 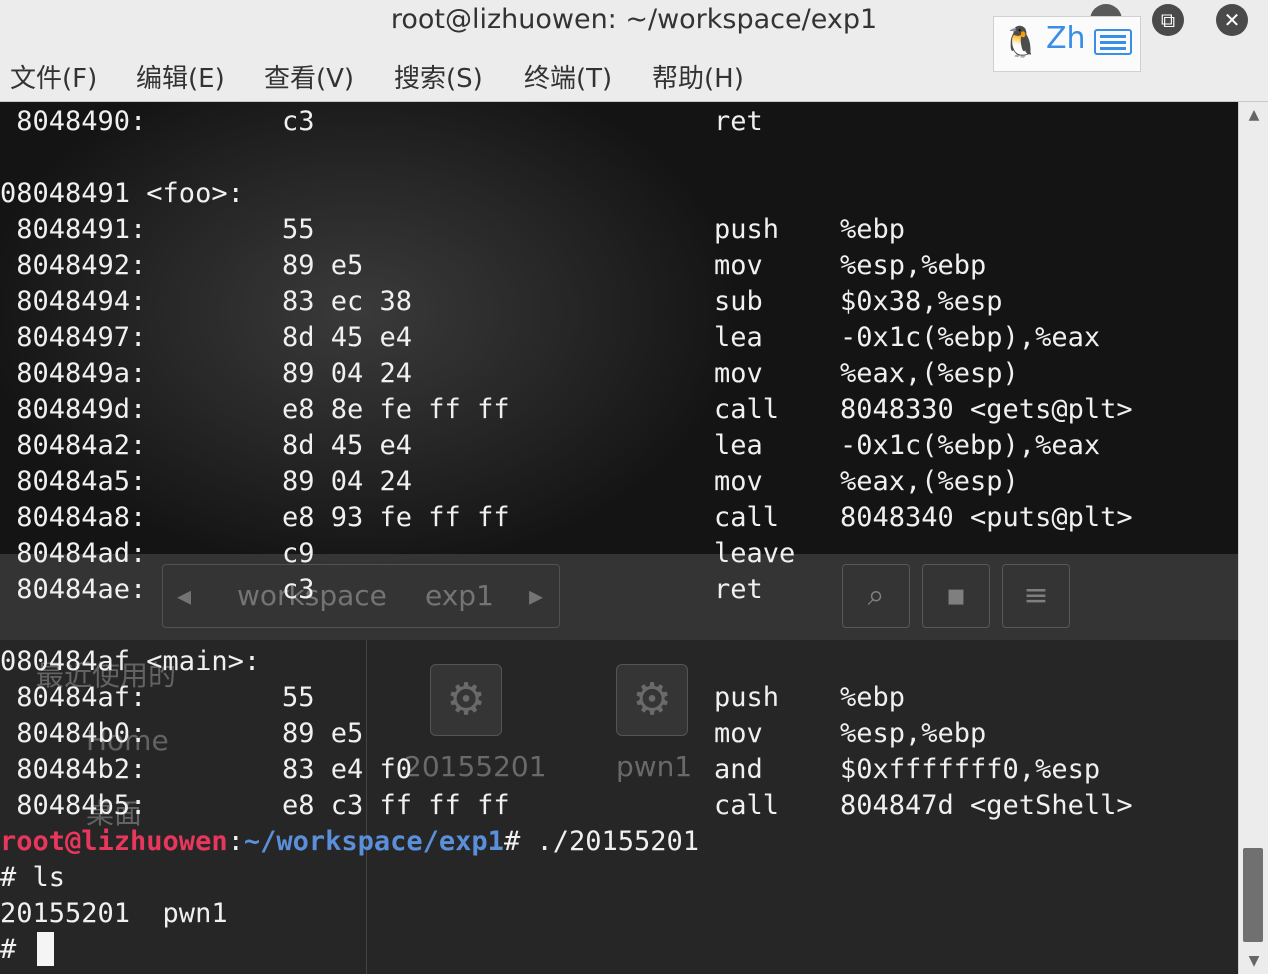 I want to click on gear-icon: ⚙, so click(x=652, y=700).